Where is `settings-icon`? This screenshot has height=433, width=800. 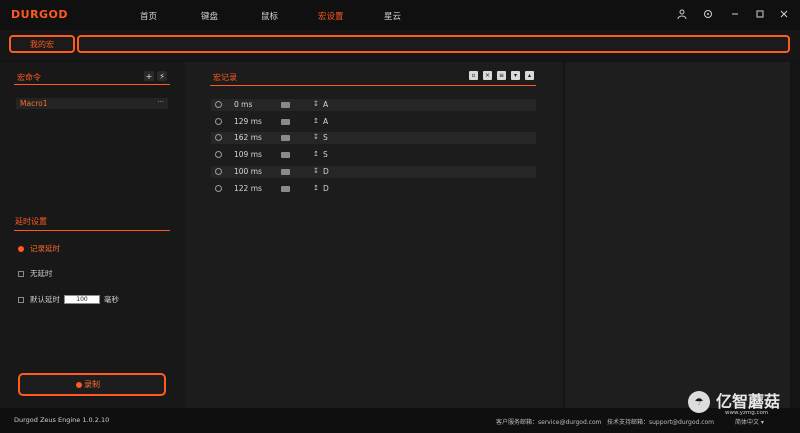
settings-icon is located at coordinates (708, 14).